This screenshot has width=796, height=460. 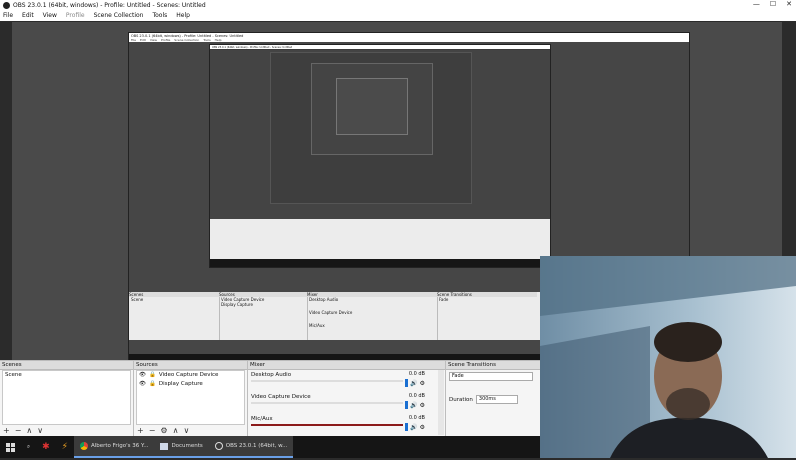 What do you see at coordinates (28, 447) in the screenshot?
I see `search-icon: ⌕` at bounding box center [28, 447].